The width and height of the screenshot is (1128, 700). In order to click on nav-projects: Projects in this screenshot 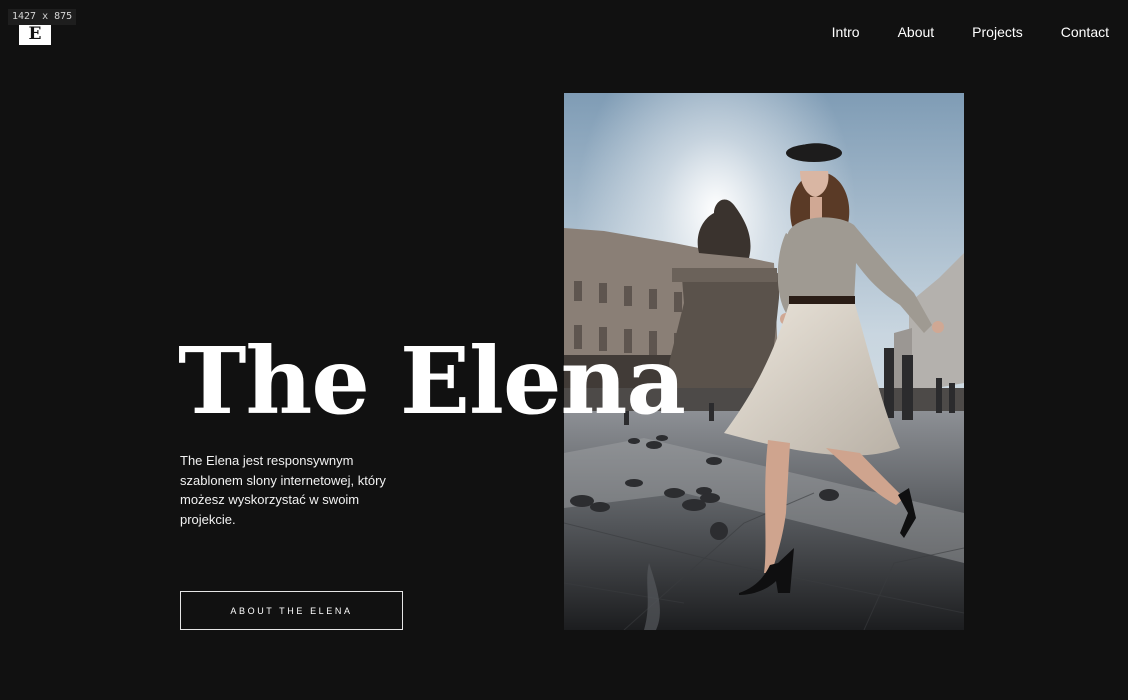, I will do `click(997, 32)`.